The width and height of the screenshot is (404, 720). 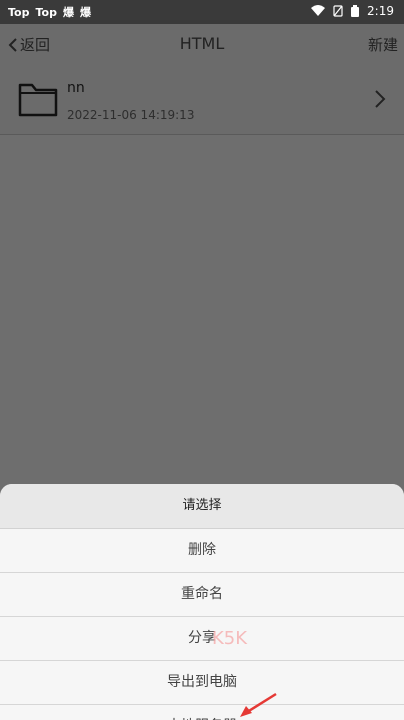 I want to click on page-title: HTML, so click(x=202, y=43).